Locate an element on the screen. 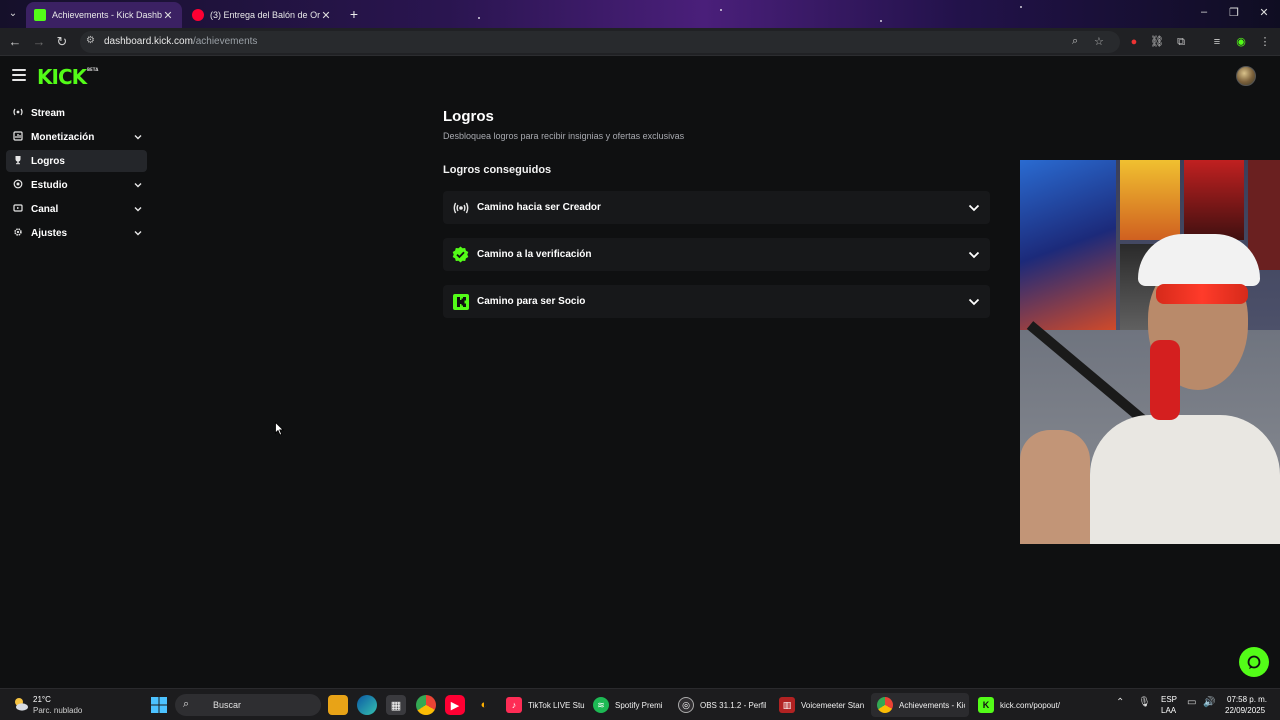 The width and height of the screenshot is (1280, 720). tab-title: (3) Entrega del Balón de Oro 20 is located at coordinates (265, 15).